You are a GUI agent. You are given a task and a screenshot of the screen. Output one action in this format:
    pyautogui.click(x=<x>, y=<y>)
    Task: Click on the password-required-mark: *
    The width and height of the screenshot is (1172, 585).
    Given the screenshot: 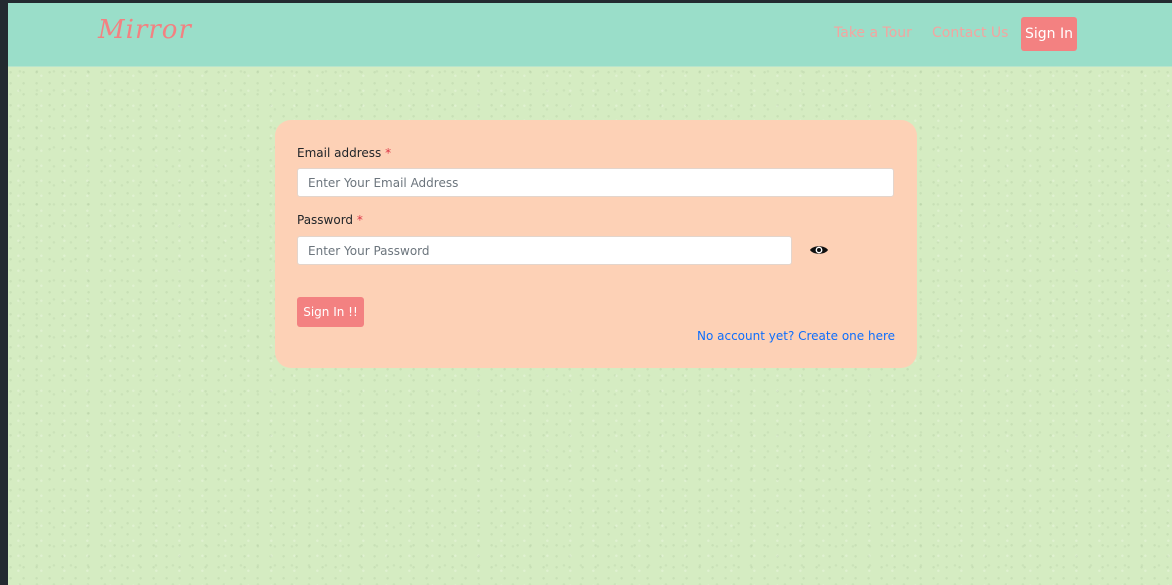 What is the action you would take?
    pyautogui.click(x=359, y=220)
    